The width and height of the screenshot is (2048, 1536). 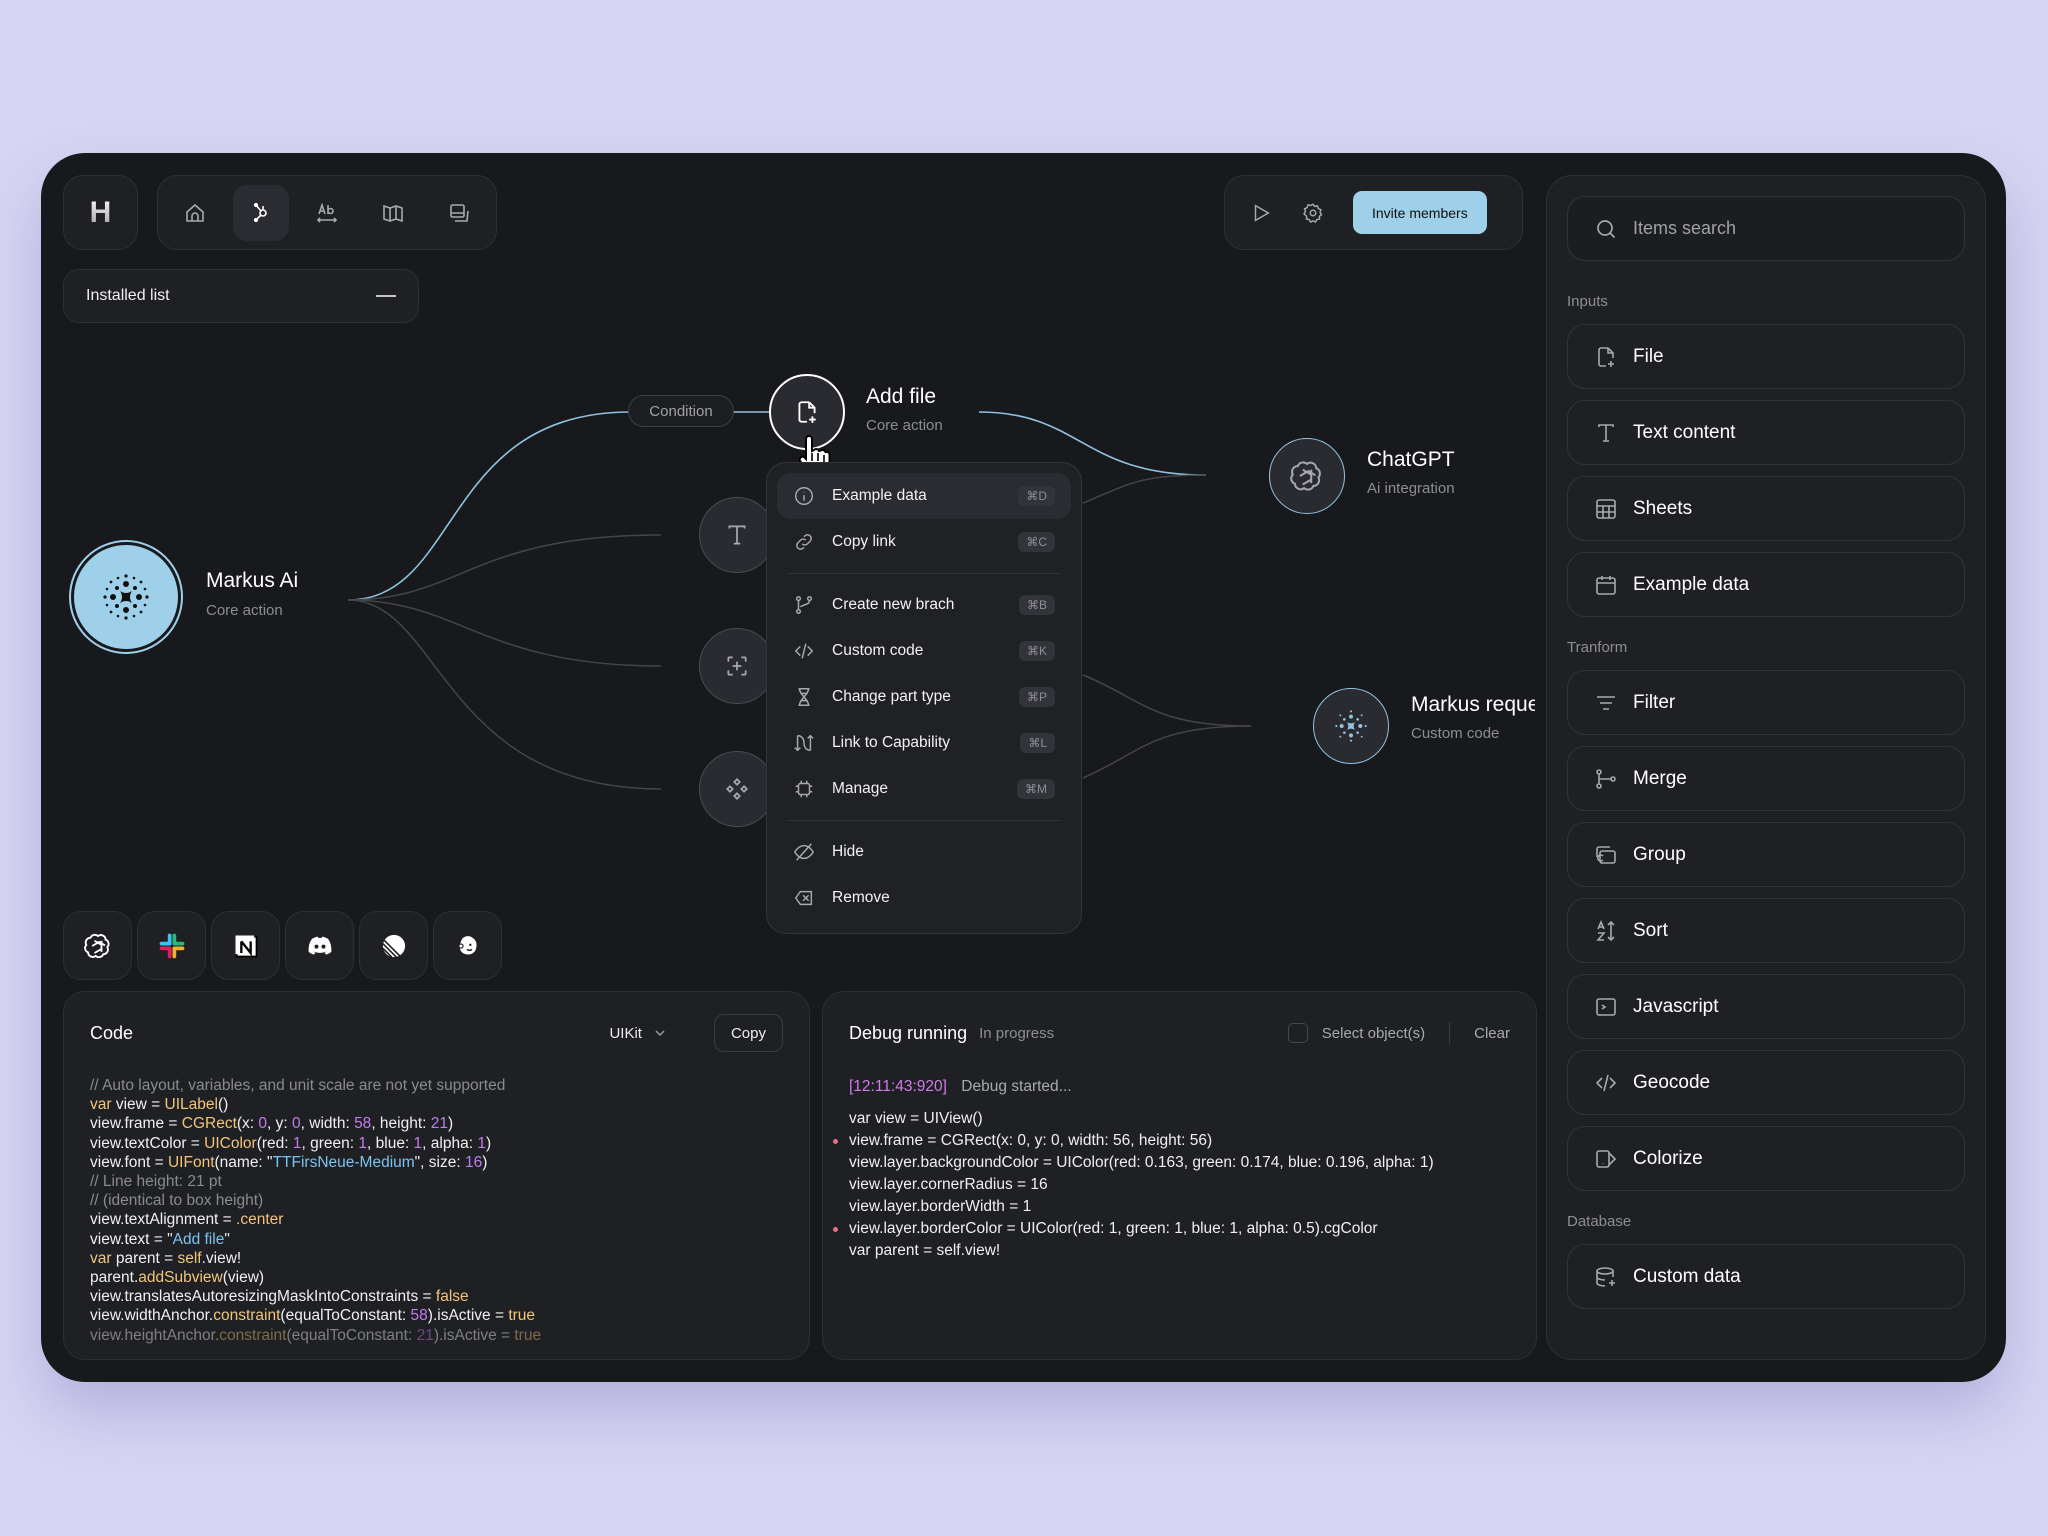 What do you see at coordinates (1766, 854) in the screenshot?
I see `sidebar-item-group: Group` at bounding box center [1766, 854].